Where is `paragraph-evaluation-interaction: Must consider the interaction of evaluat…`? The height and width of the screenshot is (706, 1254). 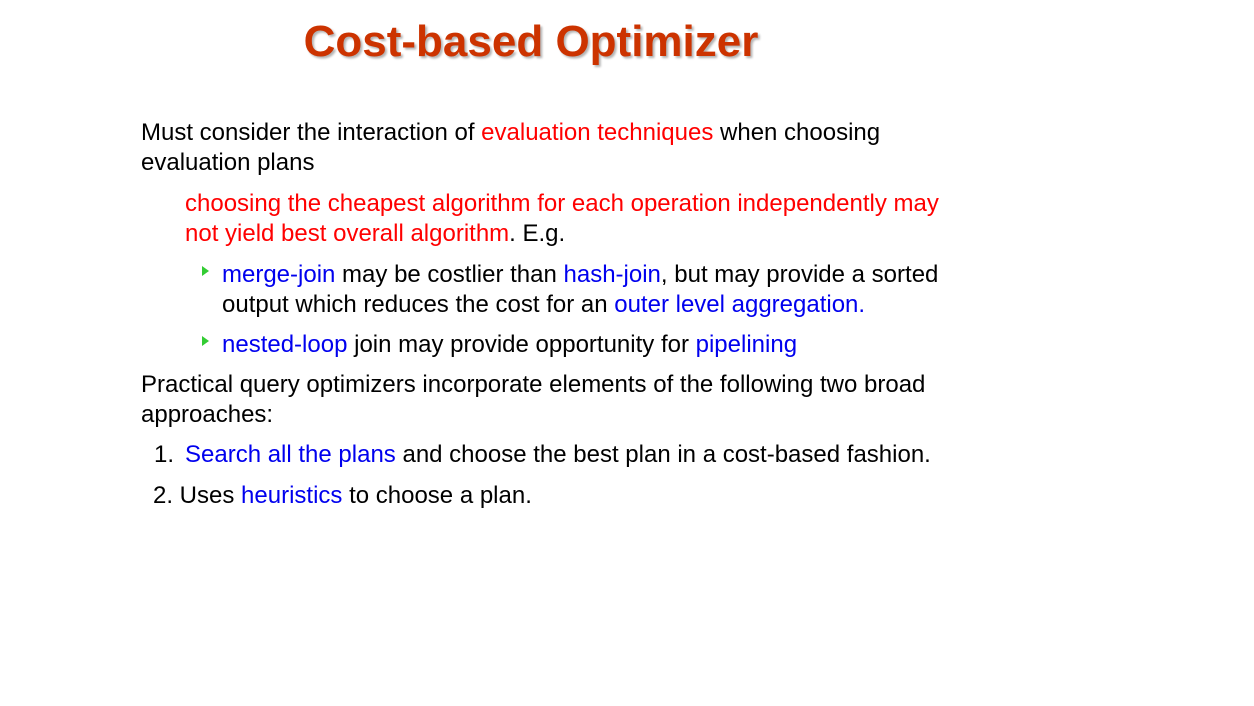 paragraph-evaluation-interaction: Must consider the interaction of evaluat… is located at coordinates (541, 148).